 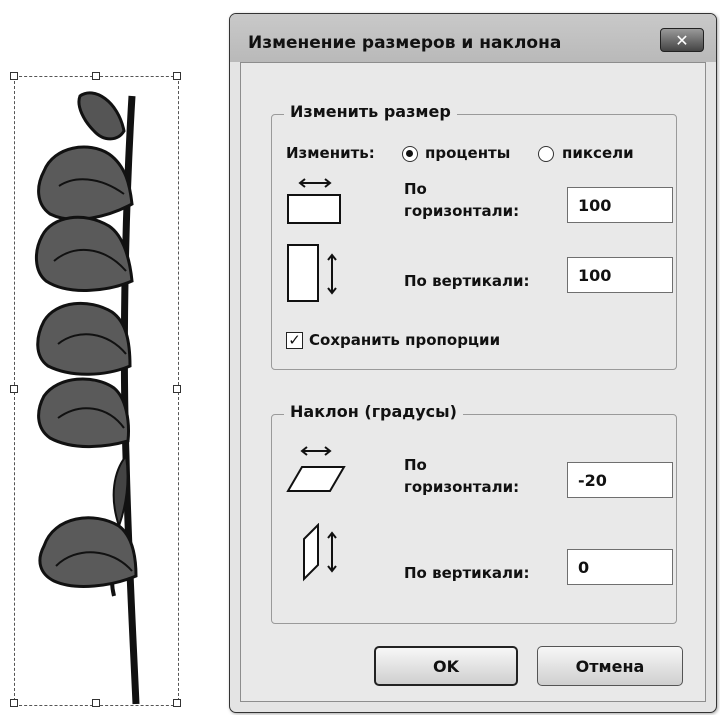 What do you see at coordinates (620, 567) in the screenshot?
I see `skew-vertical-input: 0` at bounding box center [620, 567].